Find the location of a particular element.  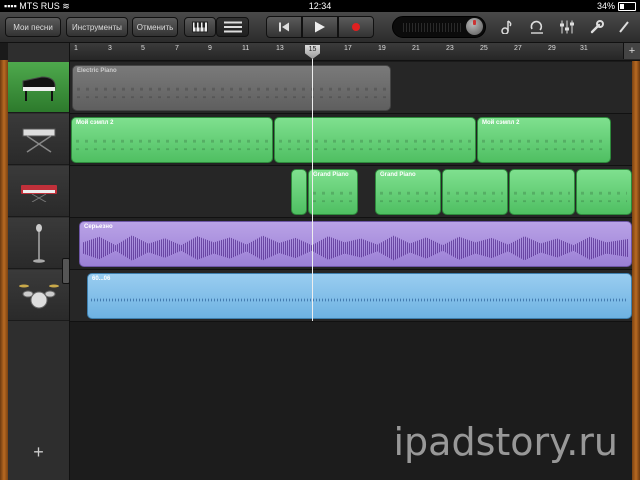

region-audio-recording: Серьезно is located at coordinates (355, 244).